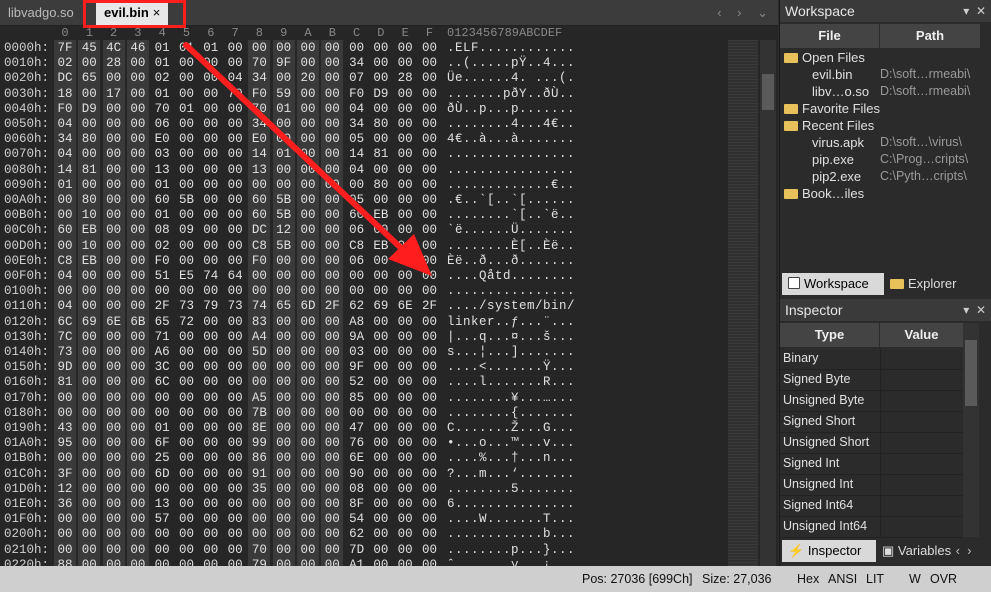 The width and height of the screenshot is (991, 592). Describe the element at coordinates (820, 11) in the screenshot. I see `panel-title: Workspace` at that location.